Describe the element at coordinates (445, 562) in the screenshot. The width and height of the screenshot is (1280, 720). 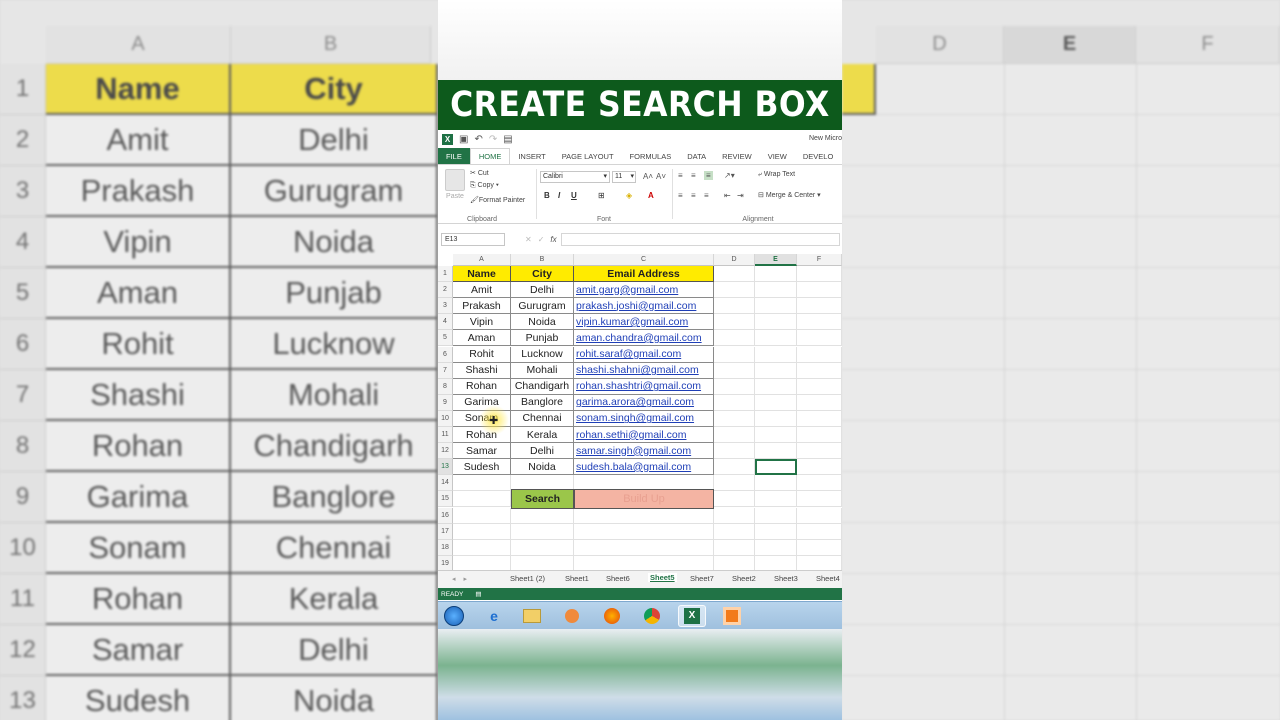
I see `row-header: 19` at that location.